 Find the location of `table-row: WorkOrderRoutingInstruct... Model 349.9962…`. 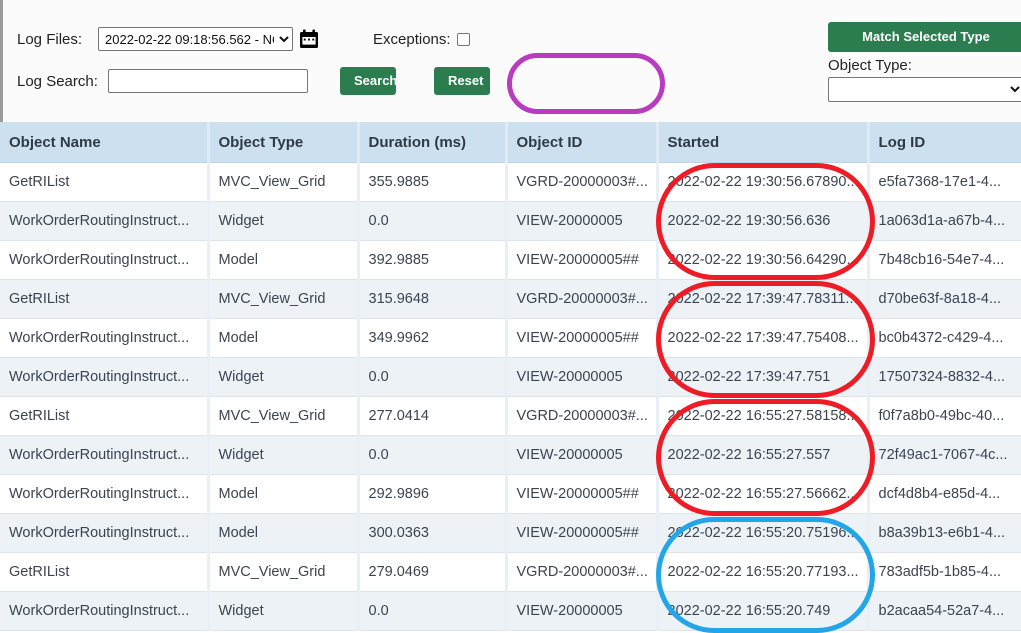

table-row: WorkOrderRoutingInstruct... Model 349.9962… is located at coordinates (510, 338).